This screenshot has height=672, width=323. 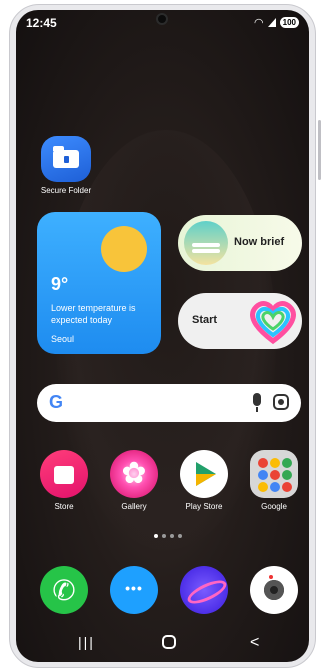 What do you see at coordinates (289, 22) in the screenshot?
I see `battery-icon: 100` at bounding box center [289, 22].